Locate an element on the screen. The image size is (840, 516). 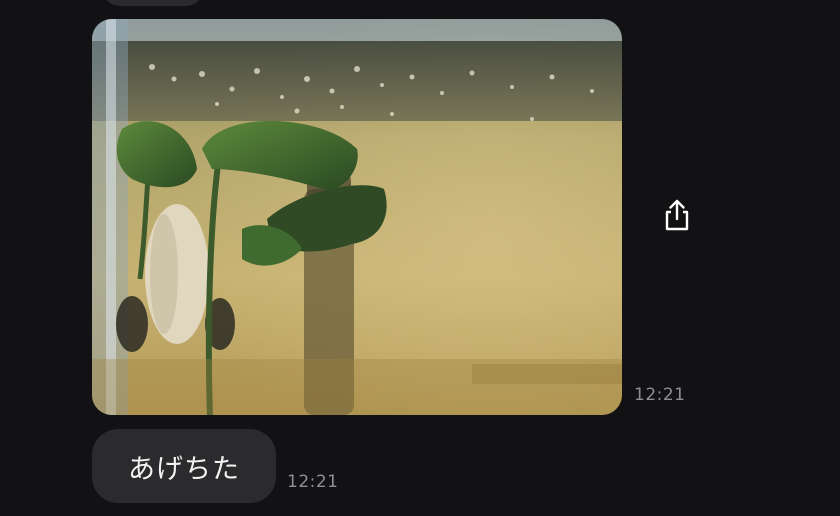
message-bubble: あげちた is located at coordinates (184, 466).